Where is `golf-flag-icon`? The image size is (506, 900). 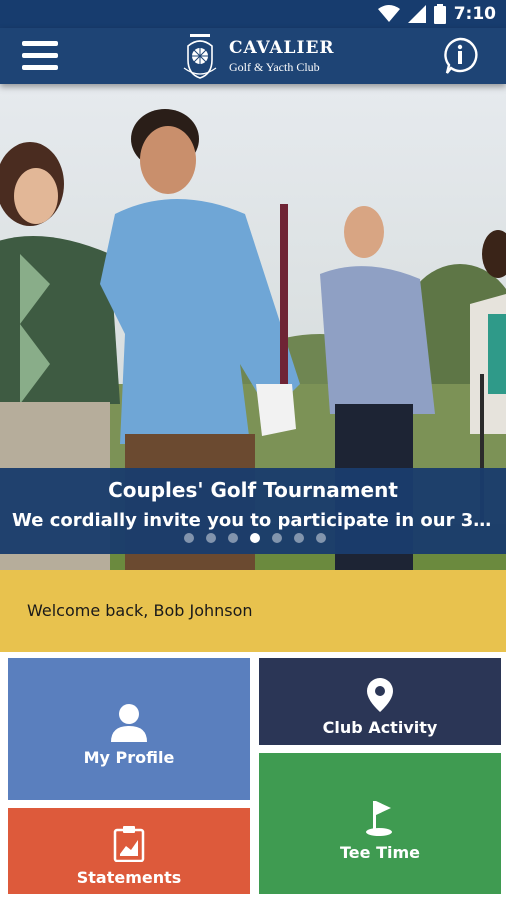 golf-flag-icon is located at coordinates (379, 818).